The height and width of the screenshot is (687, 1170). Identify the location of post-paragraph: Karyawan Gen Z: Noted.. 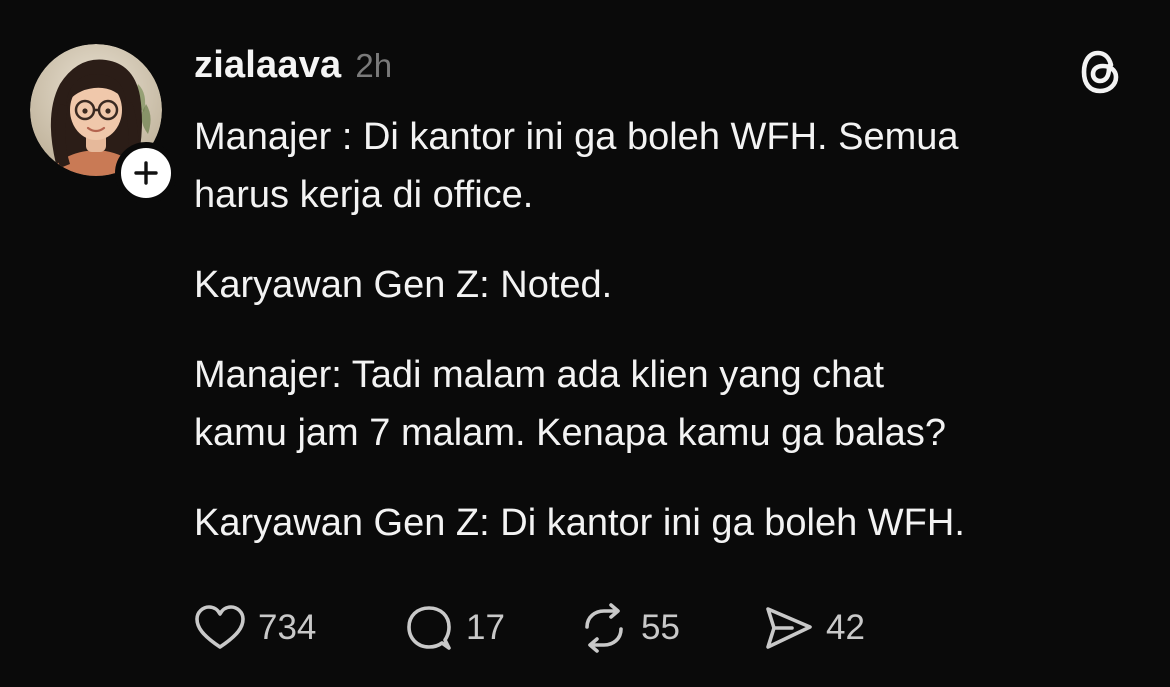
(403, 285).